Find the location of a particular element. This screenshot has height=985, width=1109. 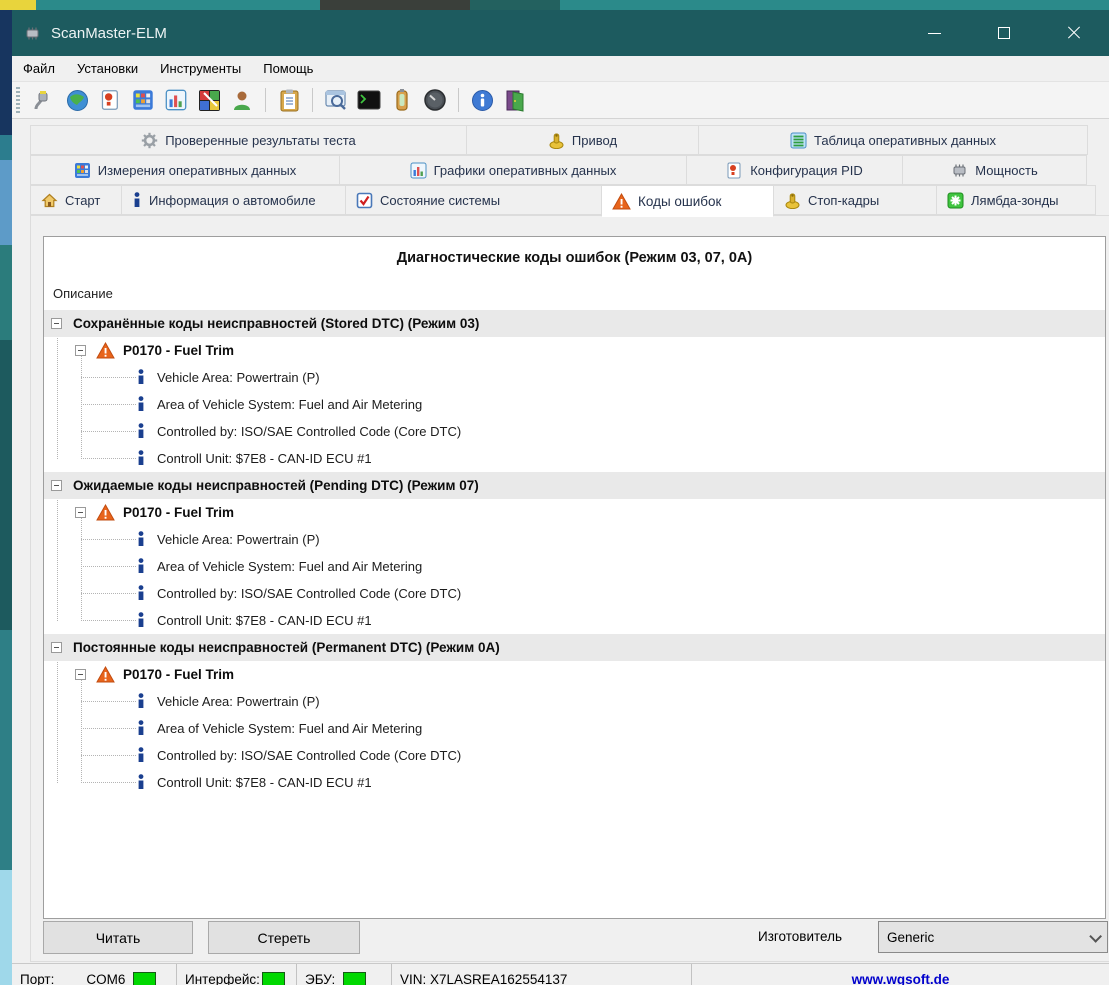

menu-help: Помощь is located at coordinates (288, 68).